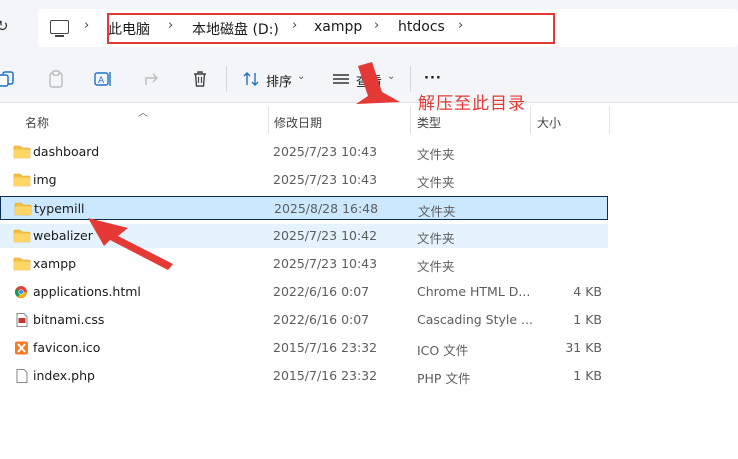 The image size is (738, 459). Describe the element at coordinates (433, 78) in the screenshot. I see `more-options-button: ···` at that location.